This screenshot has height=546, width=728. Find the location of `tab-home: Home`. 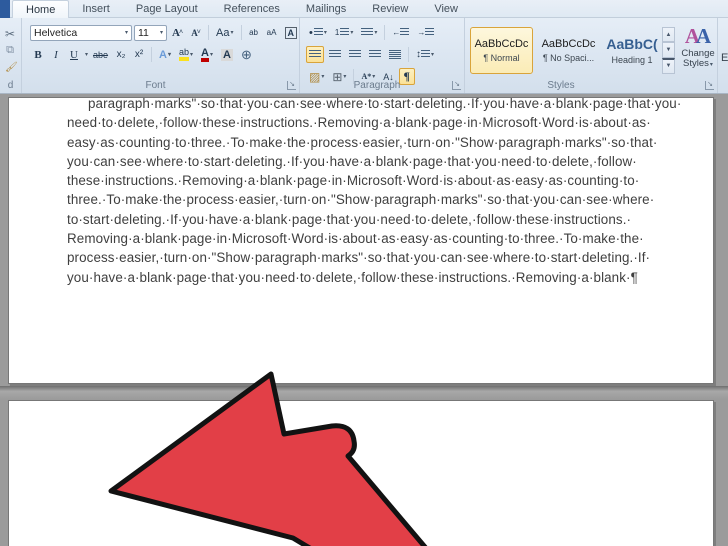

tab-home: Home is located at coordinates (41, 9).